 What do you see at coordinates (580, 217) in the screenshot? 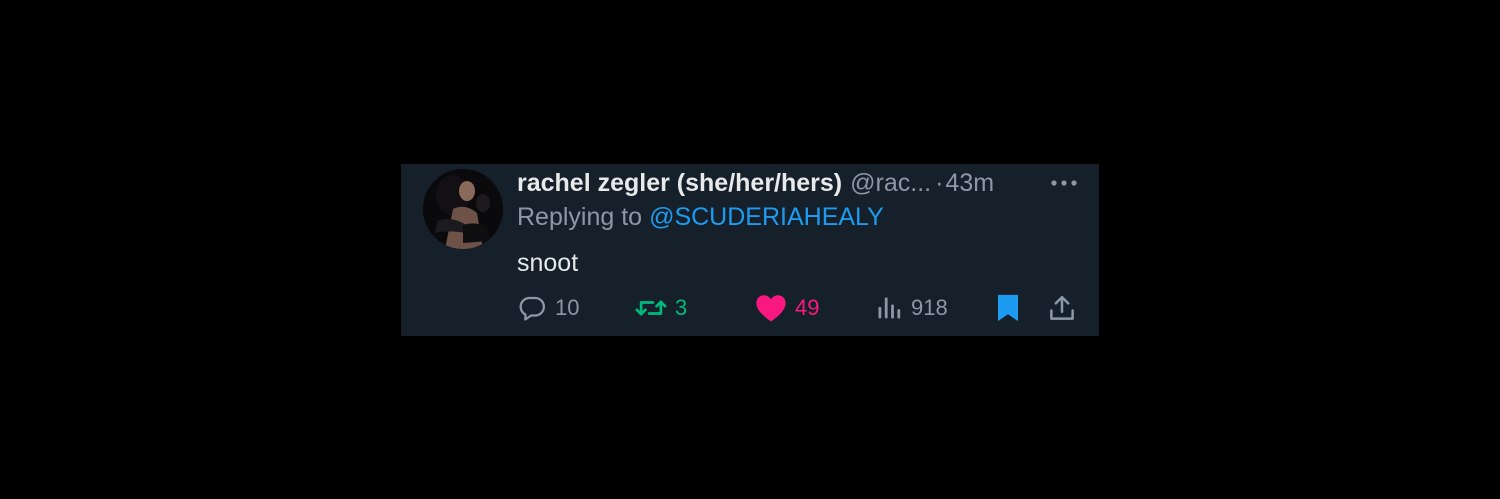
I see `replying-to-label: Replying to` at bounding box center [580, 217].